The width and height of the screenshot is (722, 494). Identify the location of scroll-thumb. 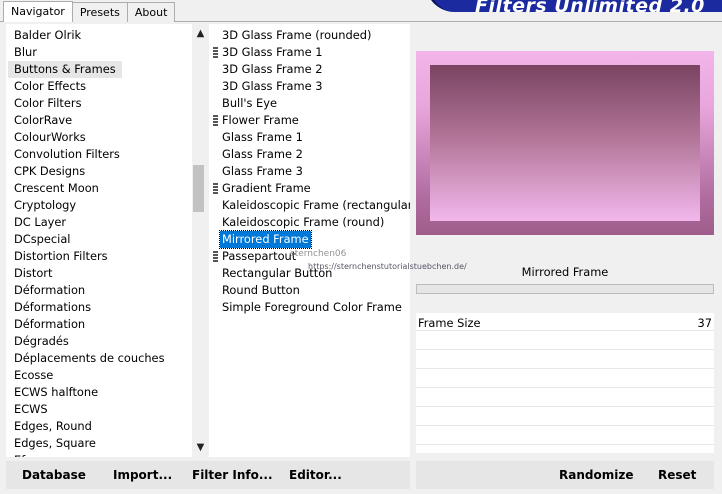
(198, 188).